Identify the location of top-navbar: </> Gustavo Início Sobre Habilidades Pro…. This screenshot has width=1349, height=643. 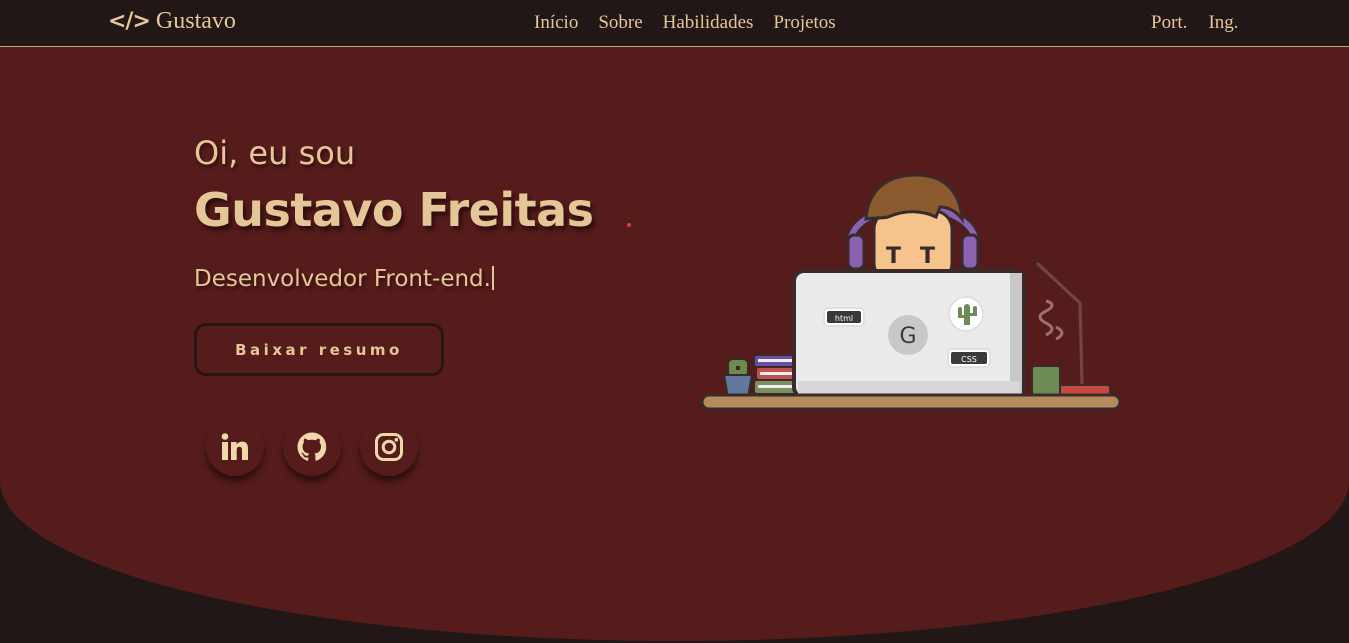
(674, 23).